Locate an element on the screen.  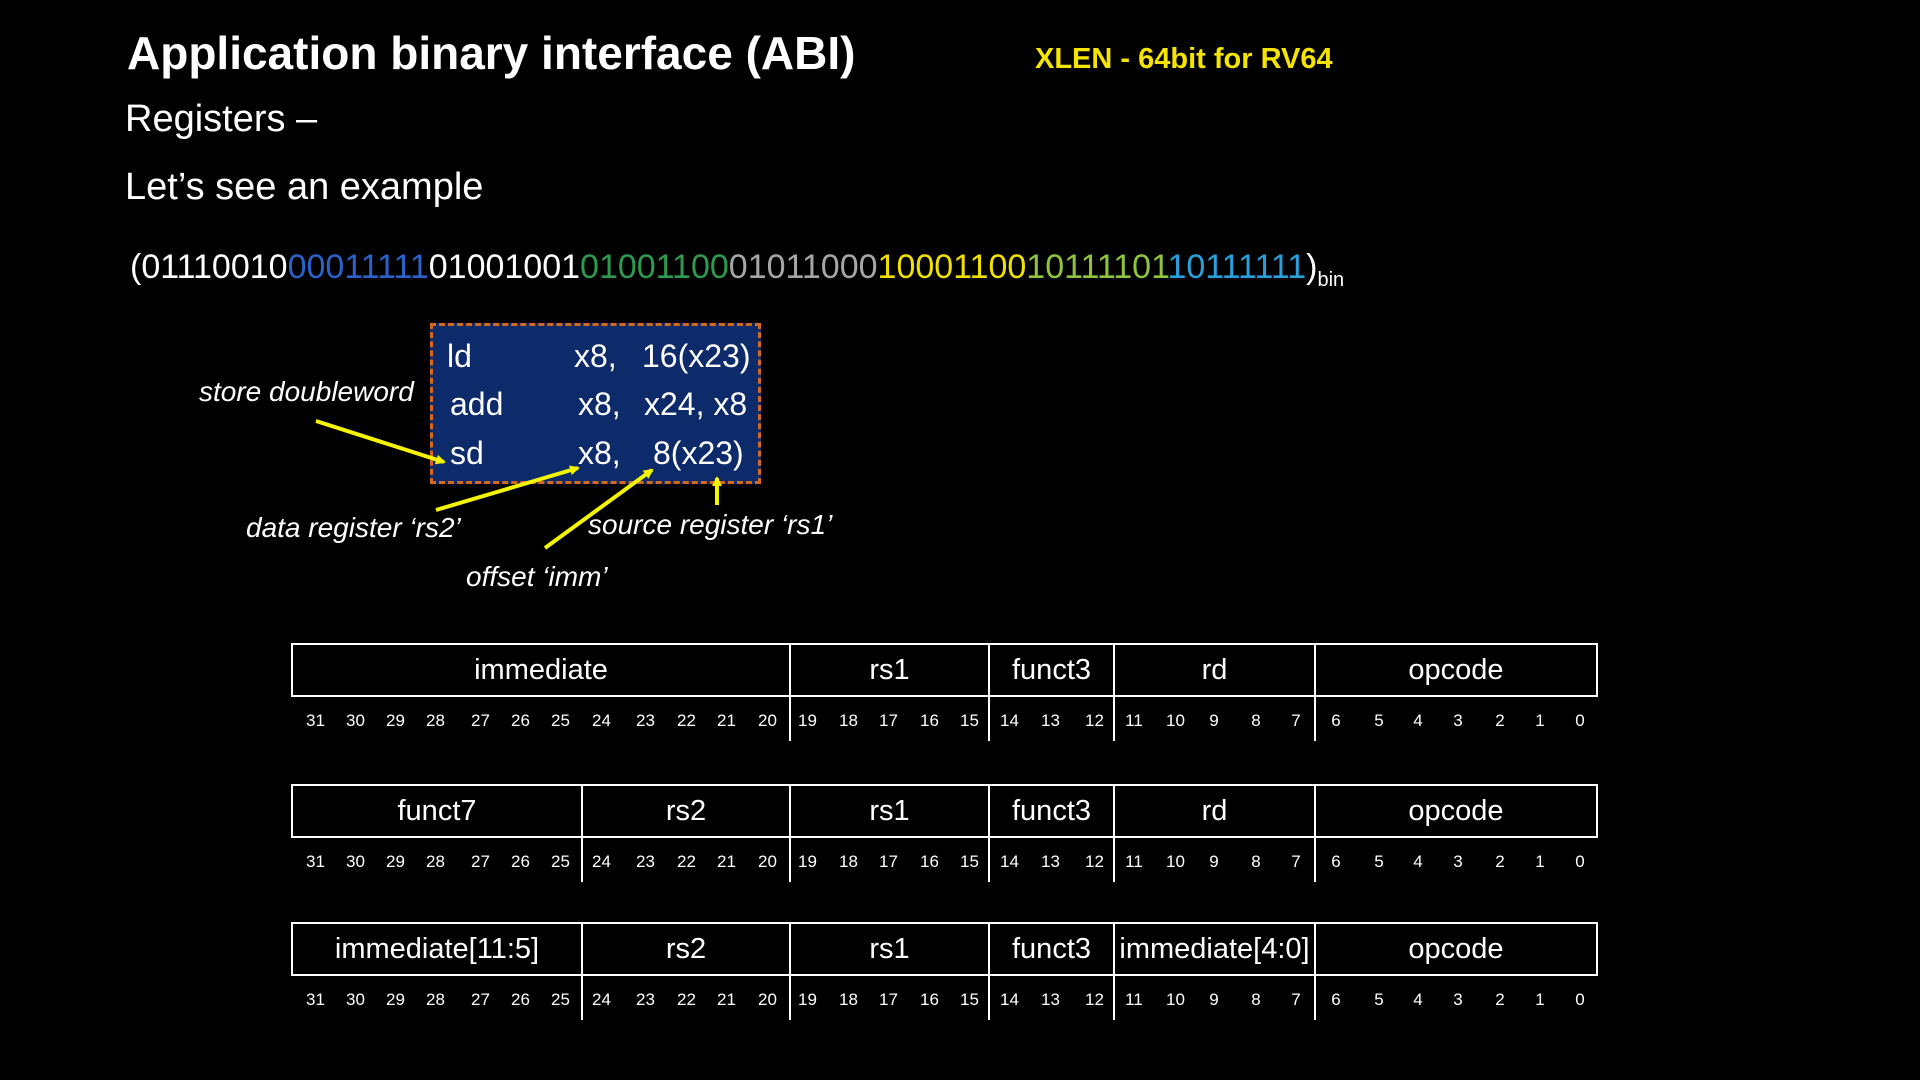
format2-bit-16: 16 is located at coordinates (929, 861).